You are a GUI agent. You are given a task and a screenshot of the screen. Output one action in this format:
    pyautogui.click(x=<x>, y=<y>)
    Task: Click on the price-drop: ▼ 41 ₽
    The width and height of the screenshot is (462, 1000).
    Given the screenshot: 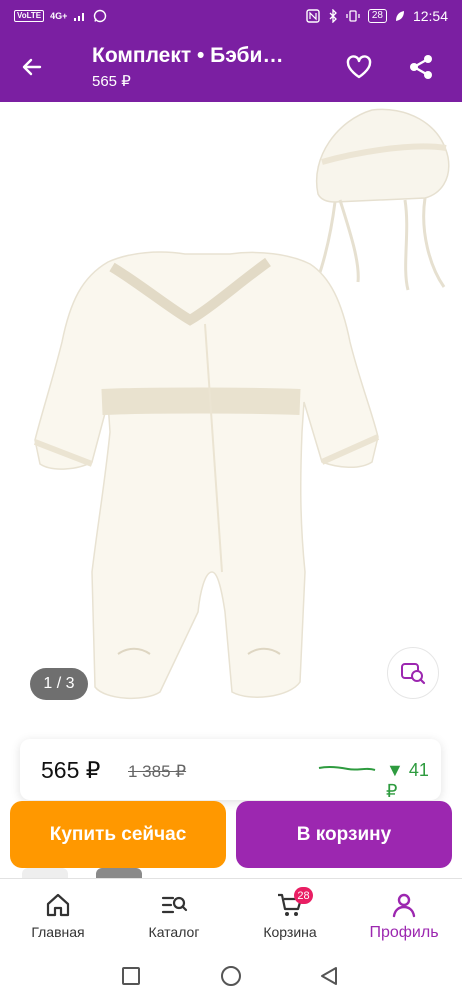 What is the action you would take?
    pyautogui.click(x=407, y=780)
    